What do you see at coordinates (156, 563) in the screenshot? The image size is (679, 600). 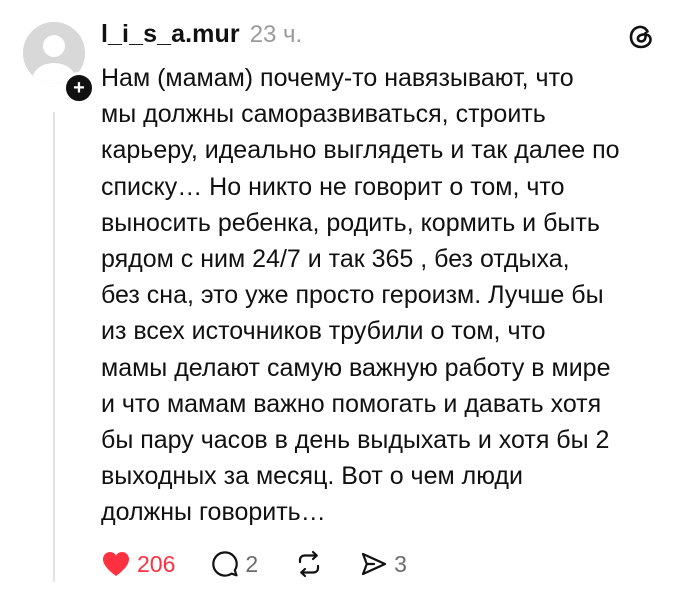 I see `like-count: 206` at bounding box center [156, 563].